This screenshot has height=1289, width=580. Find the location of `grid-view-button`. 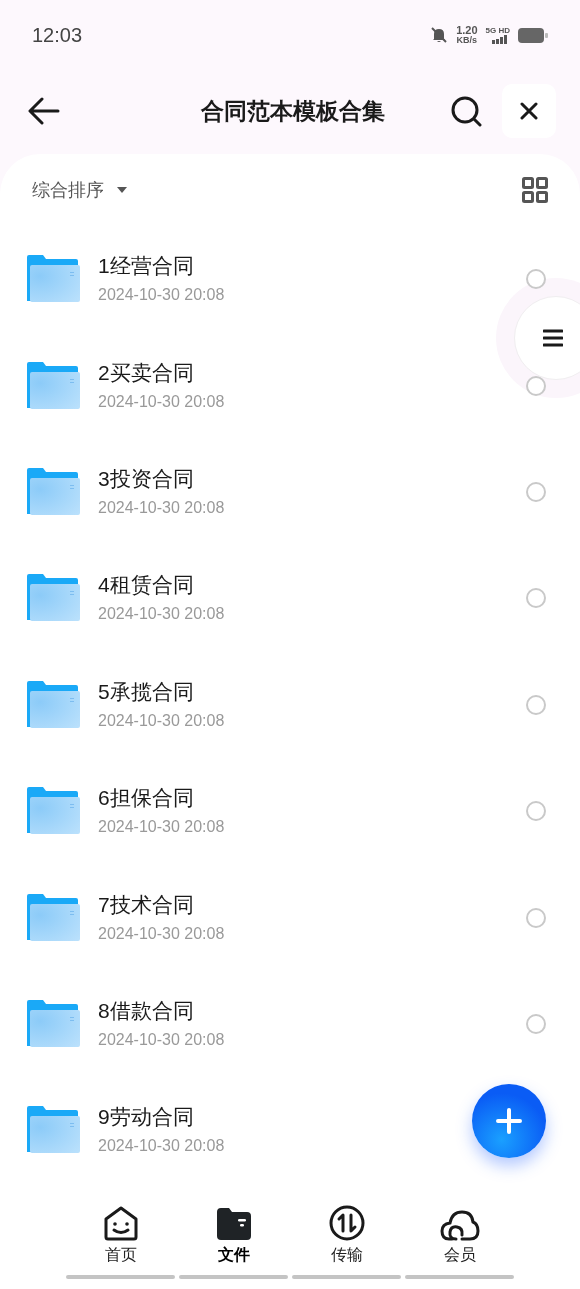

grid-view-button is located at coordinates (535, 190).